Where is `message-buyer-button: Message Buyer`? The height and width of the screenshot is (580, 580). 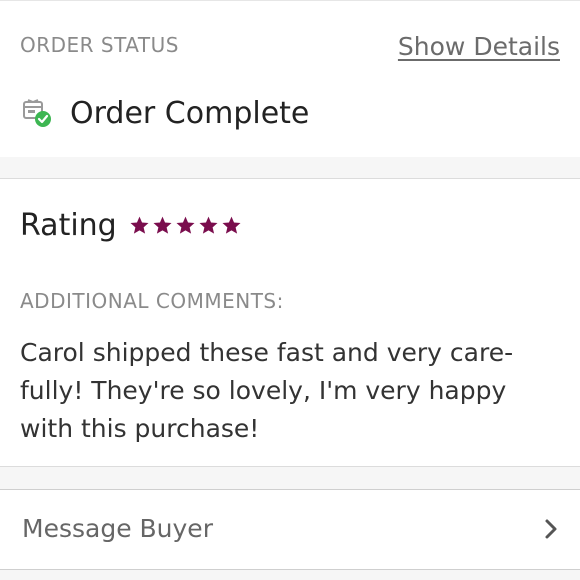
message-buyer-button: Message Buyer is located at coordinates (290, 530).